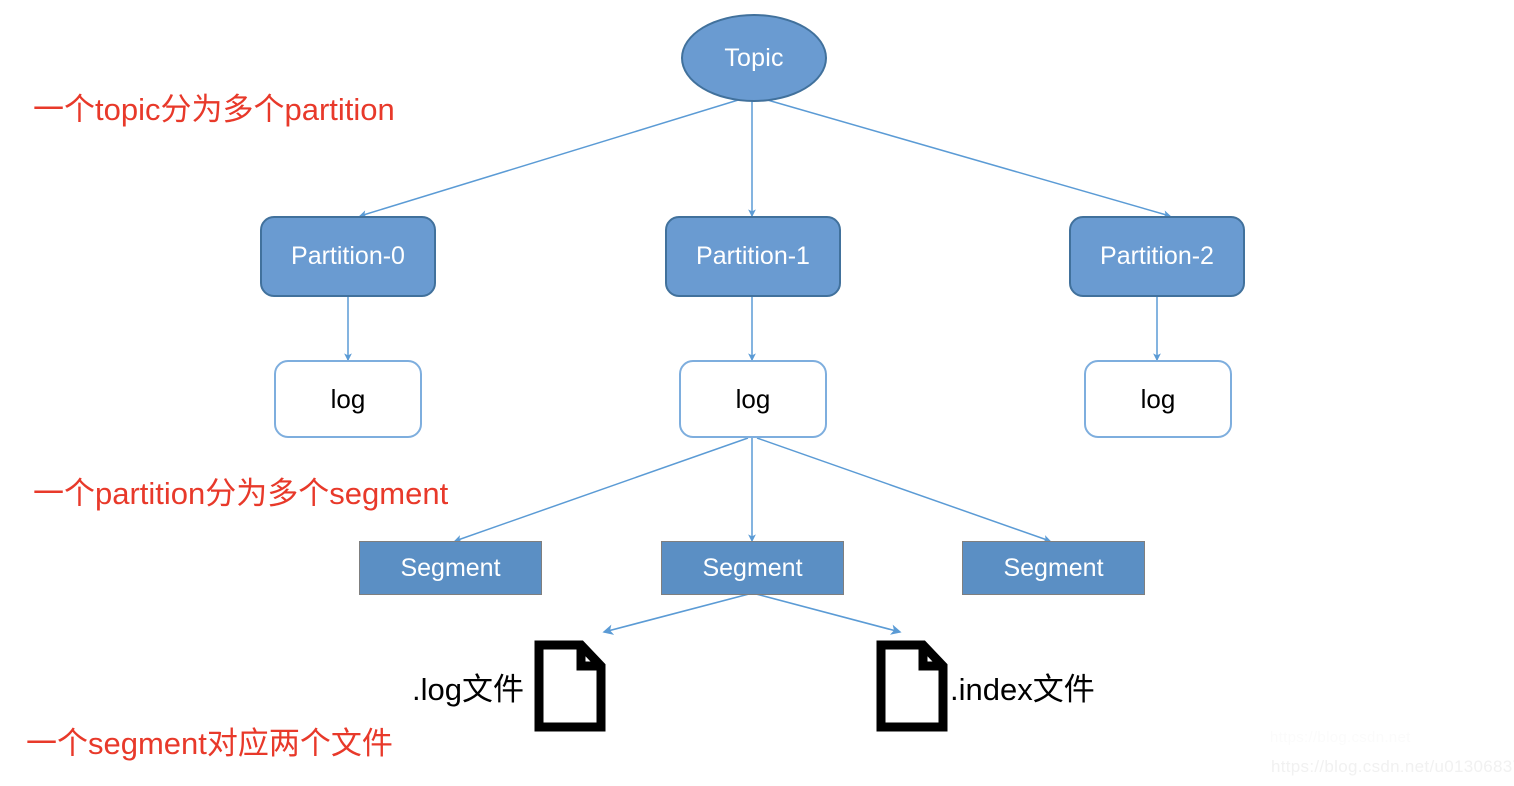  I want to click on node-segment-1: Segment, so click(752, 568).